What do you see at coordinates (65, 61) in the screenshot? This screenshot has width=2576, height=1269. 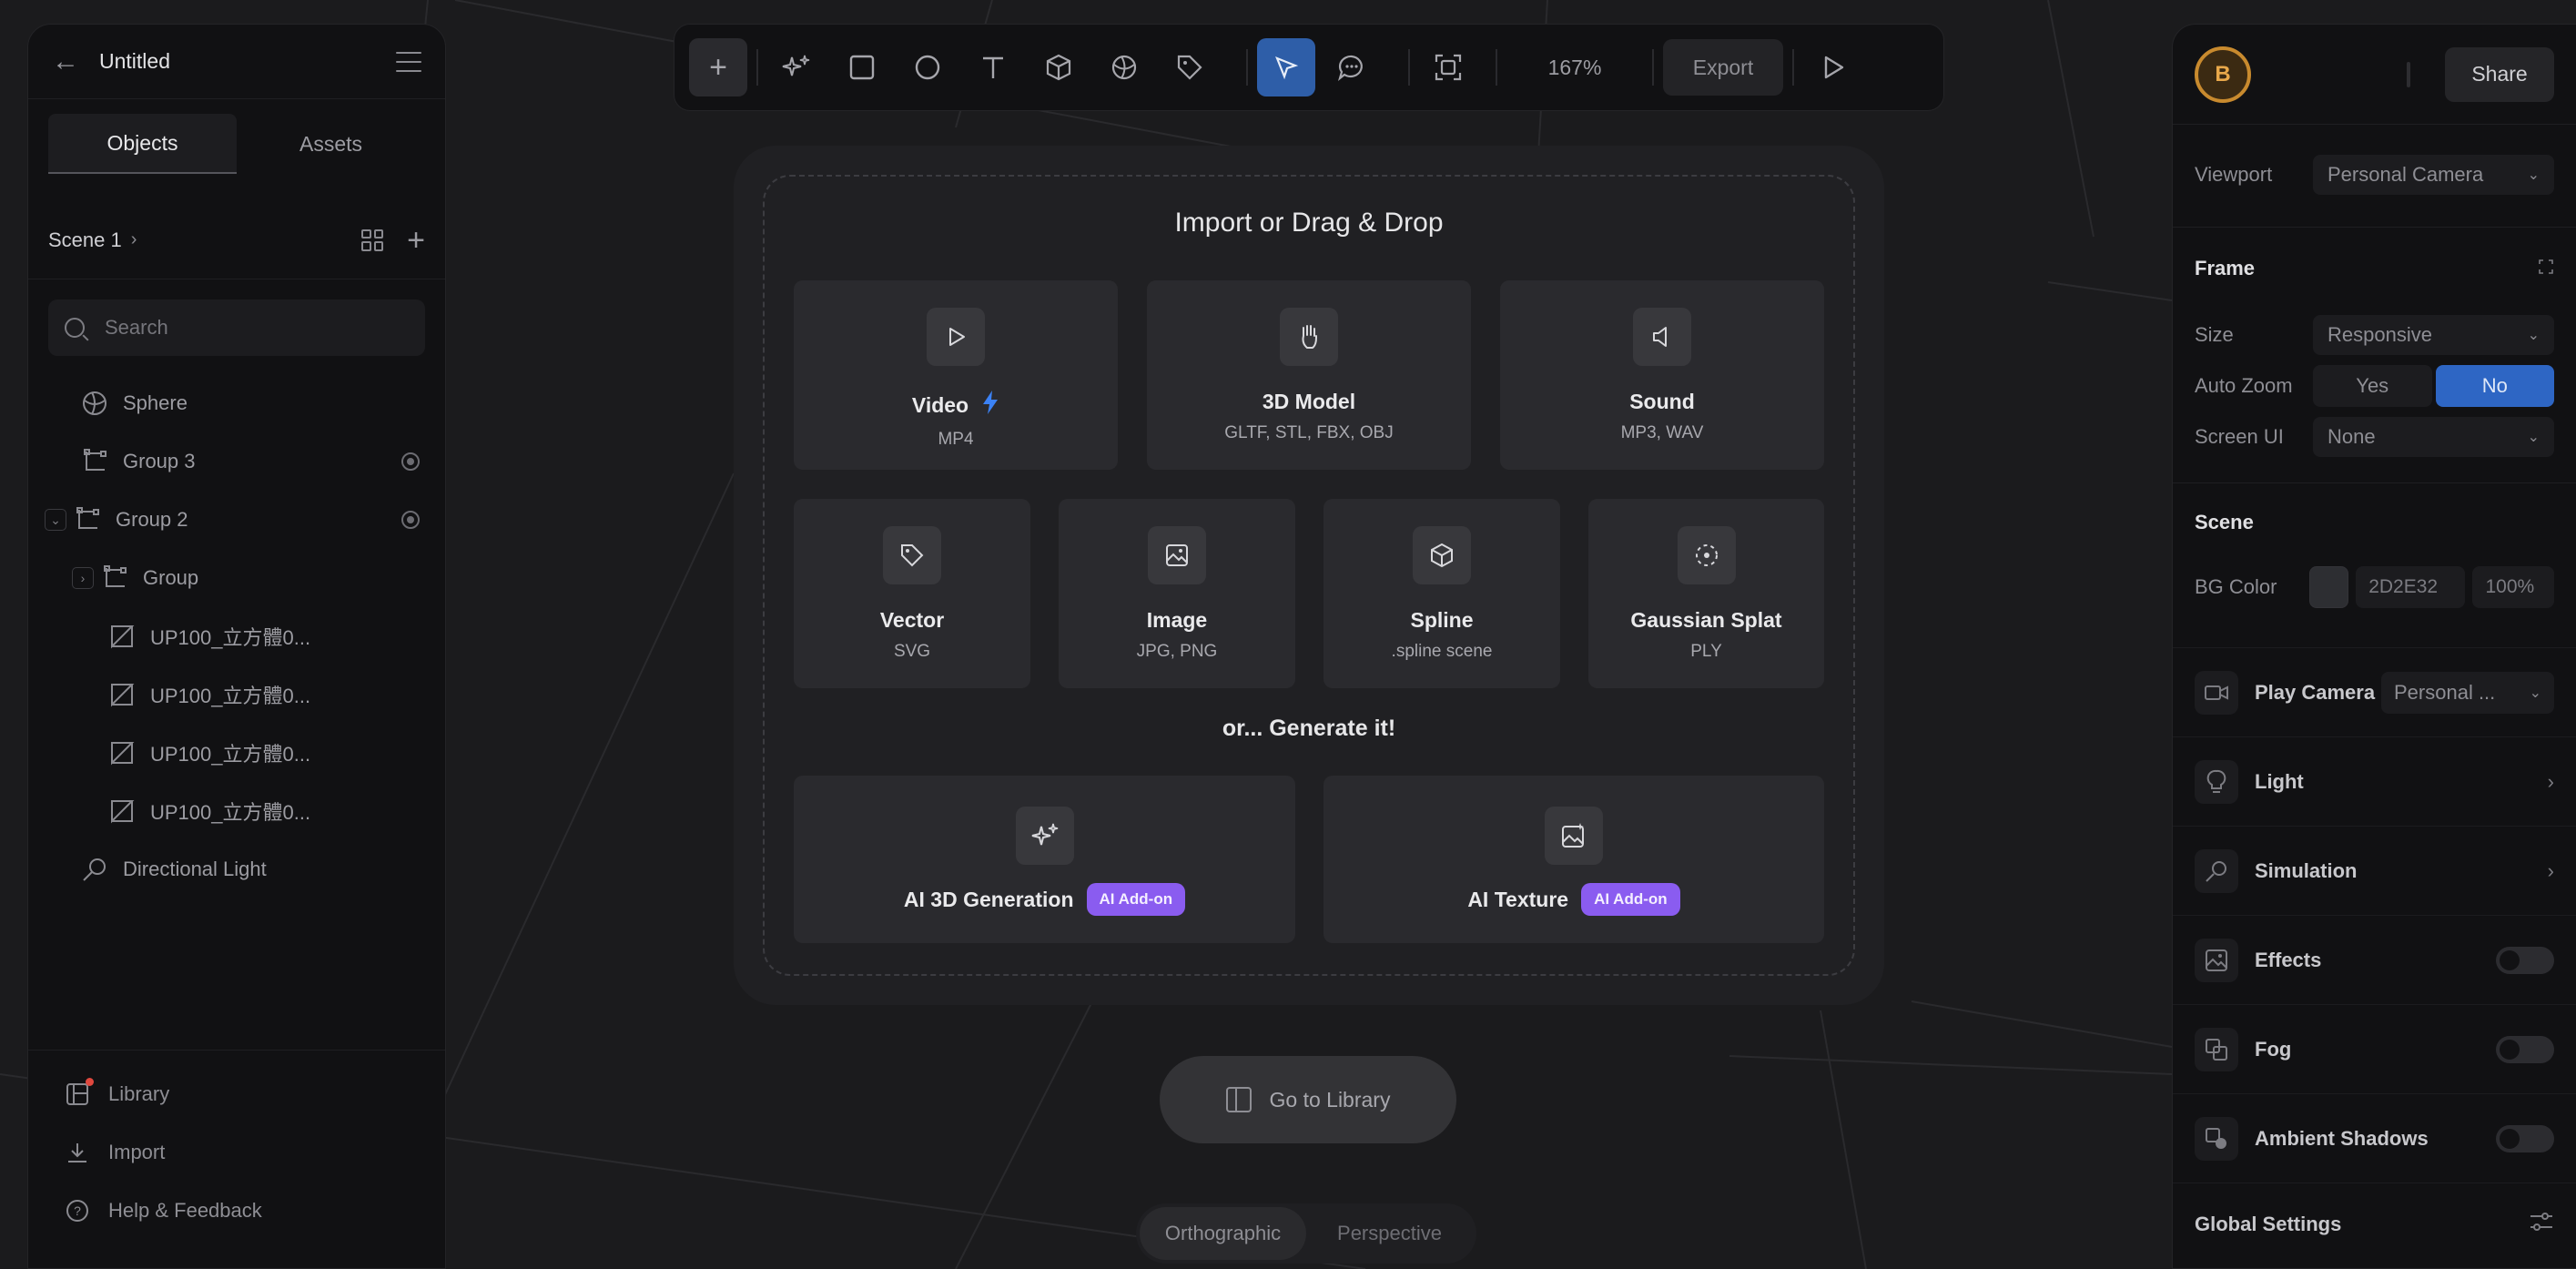 I see `back-arrow-icon: ←` at bounding box center [65, 61].